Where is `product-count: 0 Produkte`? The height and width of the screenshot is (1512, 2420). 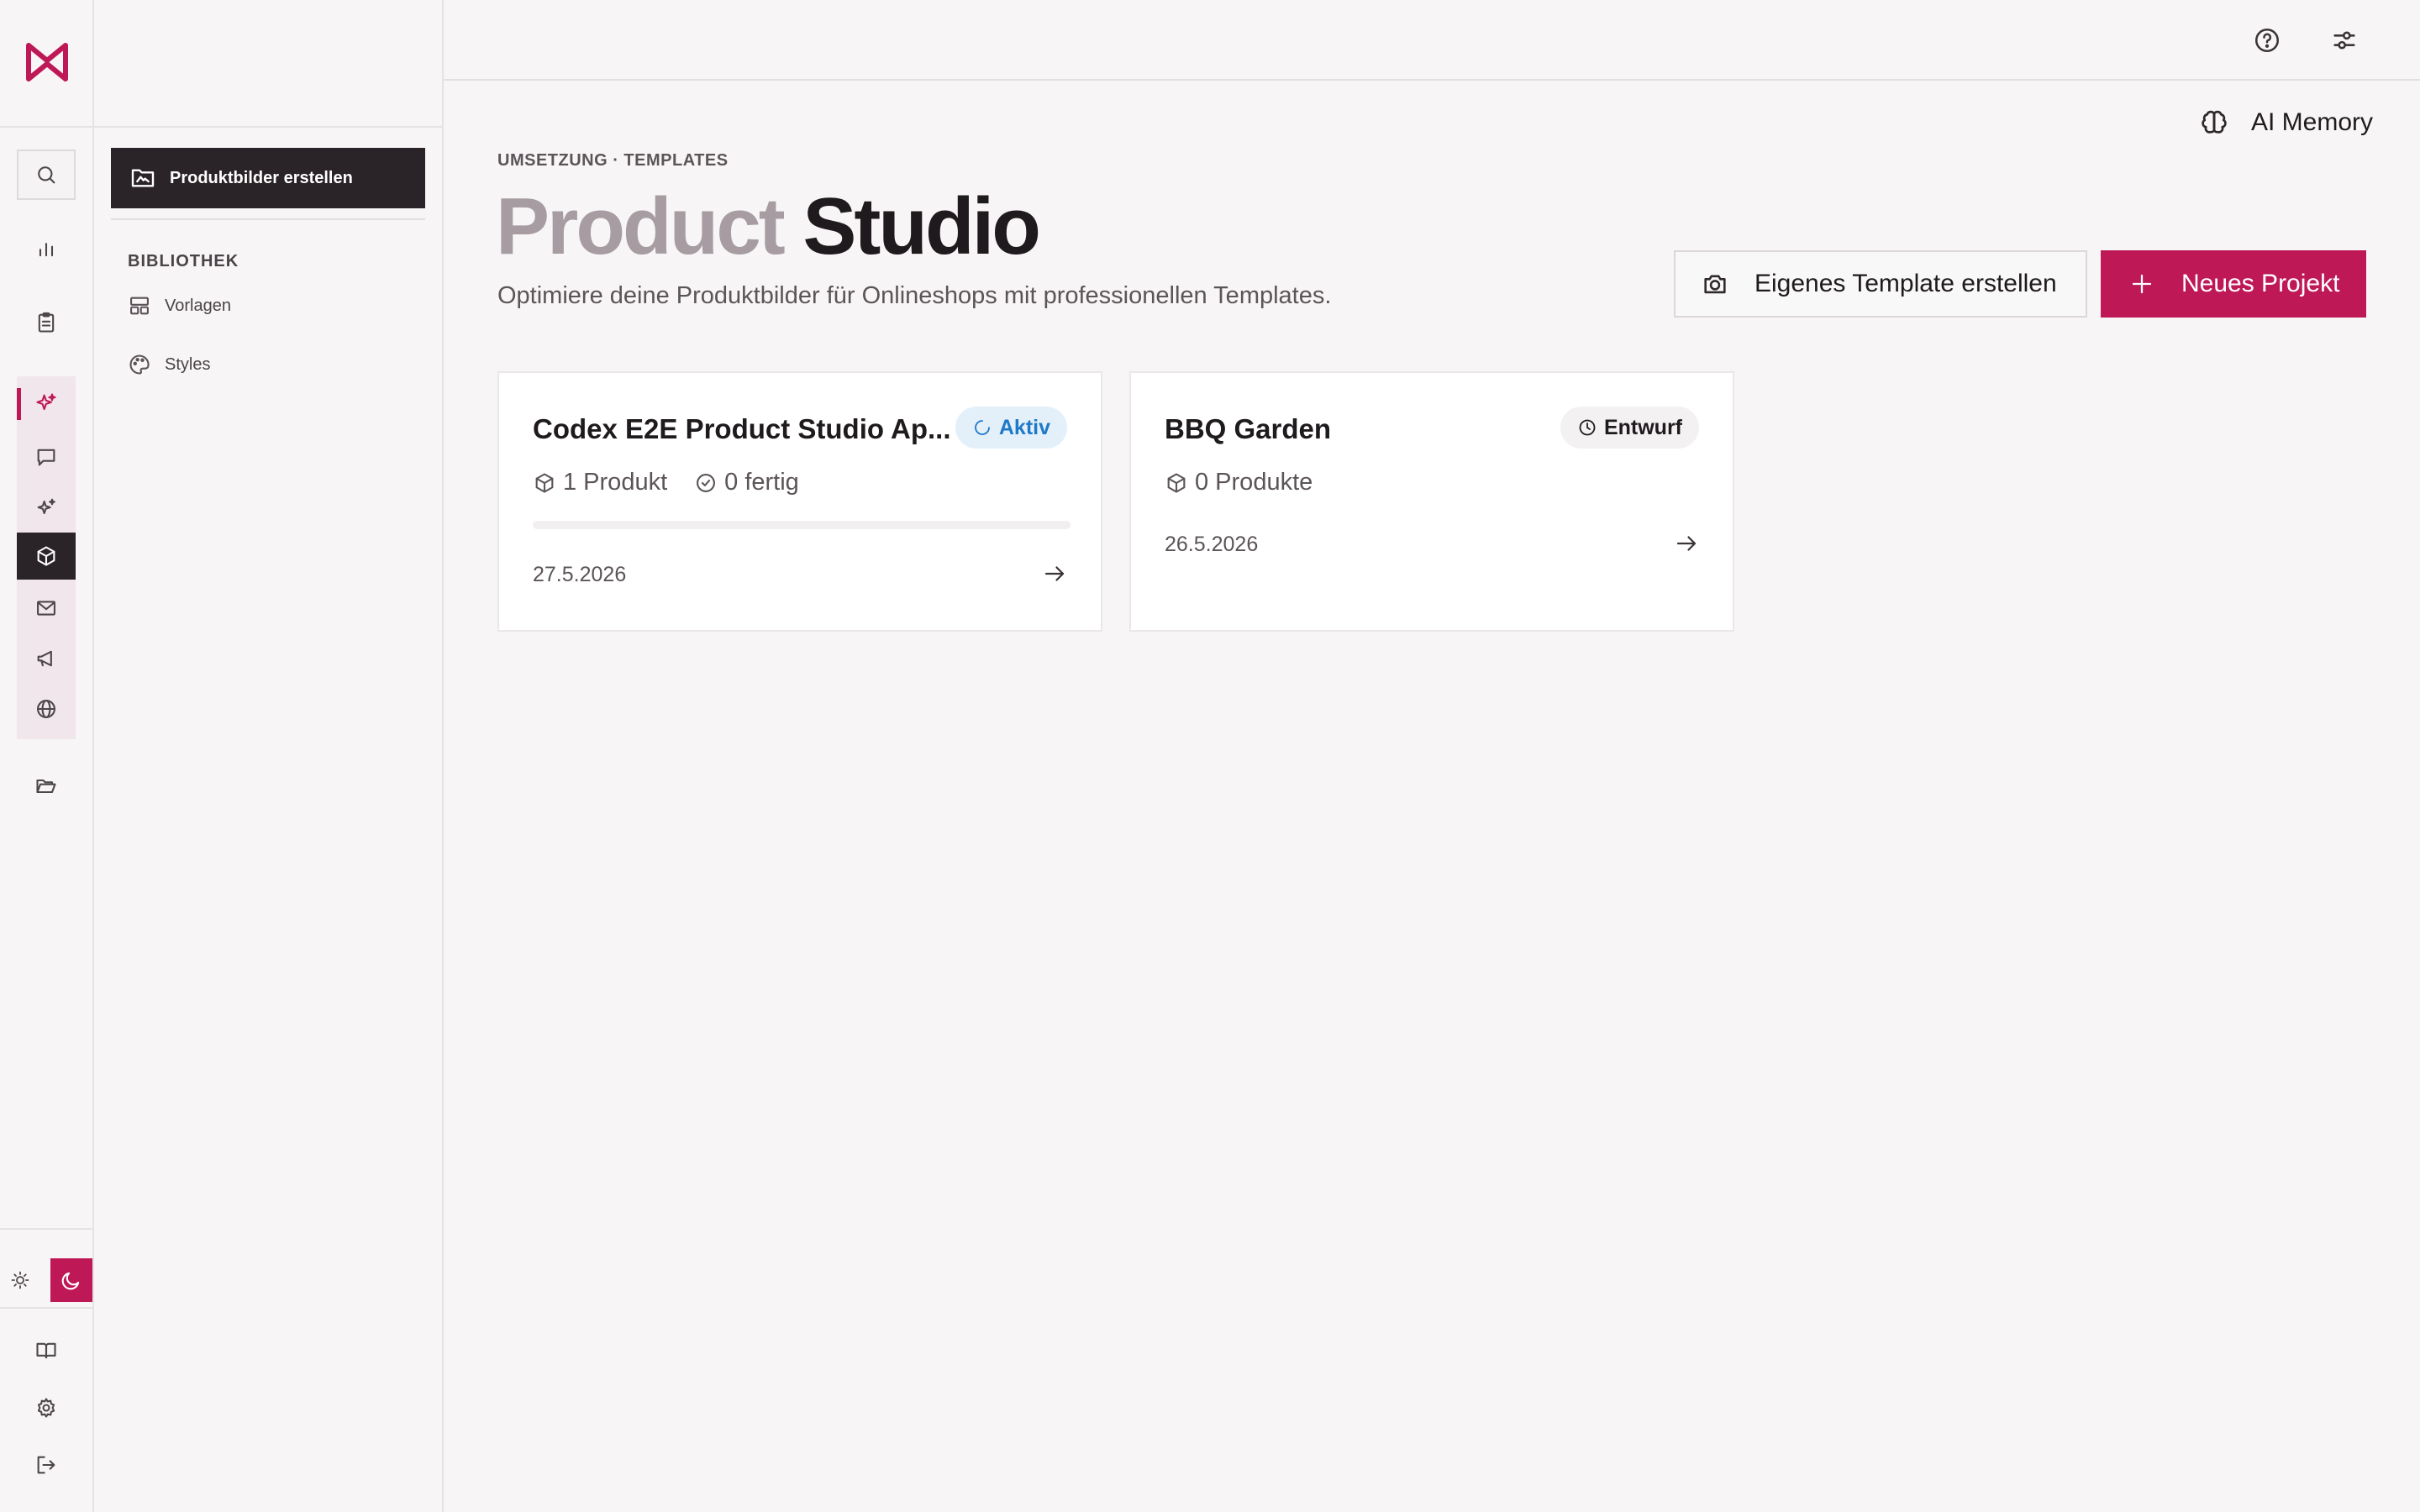 product-count: 0 Produkte is located at coordinates (1239, 482).